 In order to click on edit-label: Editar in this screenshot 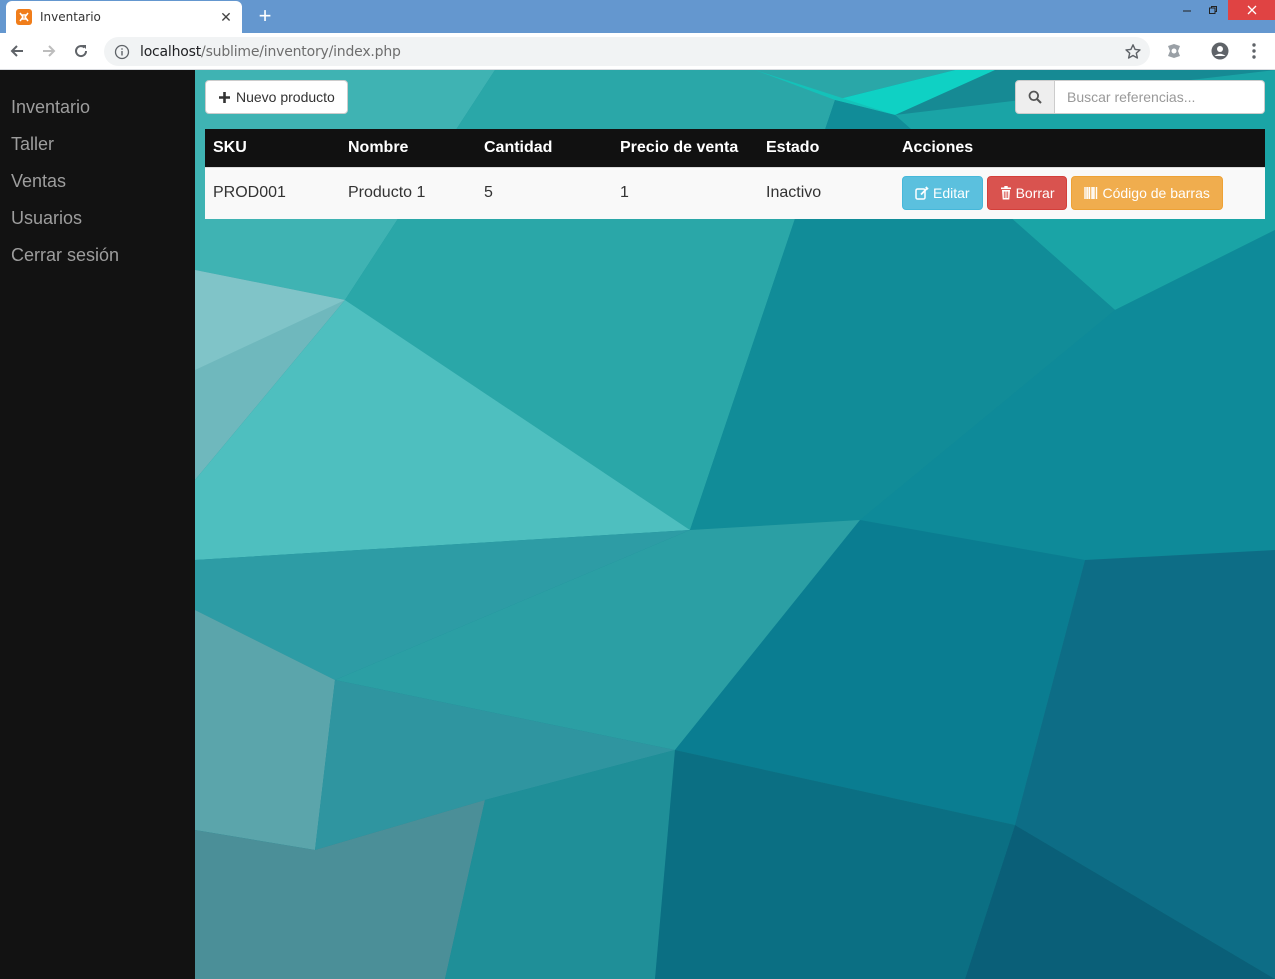, I will do `click(951, 193)`.